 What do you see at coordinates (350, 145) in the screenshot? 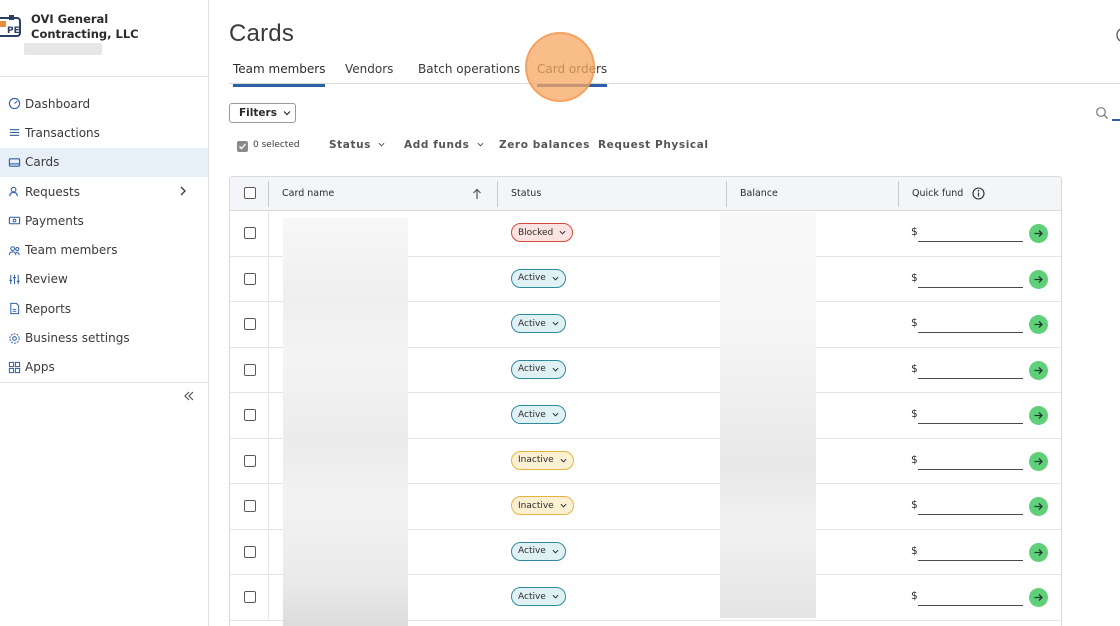
I see `status-dropdown-label: Status` at bounding box center [350, 145].